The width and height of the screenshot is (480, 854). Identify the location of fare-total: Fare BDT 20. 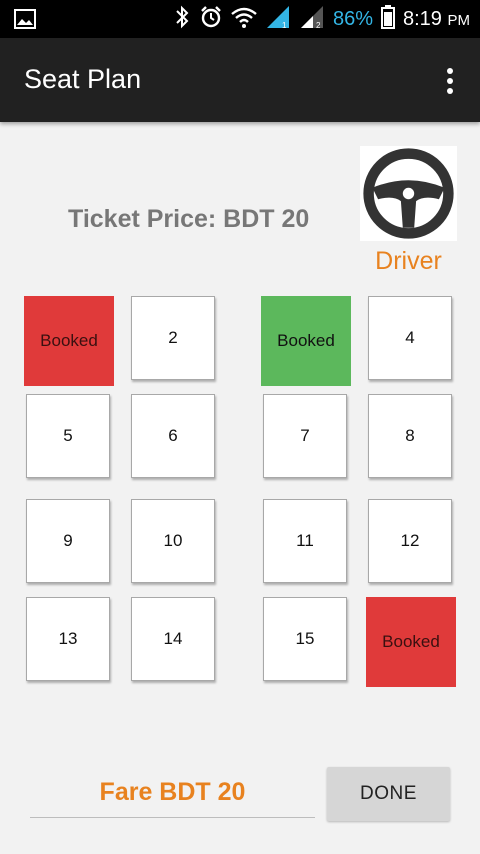
(172, 792).